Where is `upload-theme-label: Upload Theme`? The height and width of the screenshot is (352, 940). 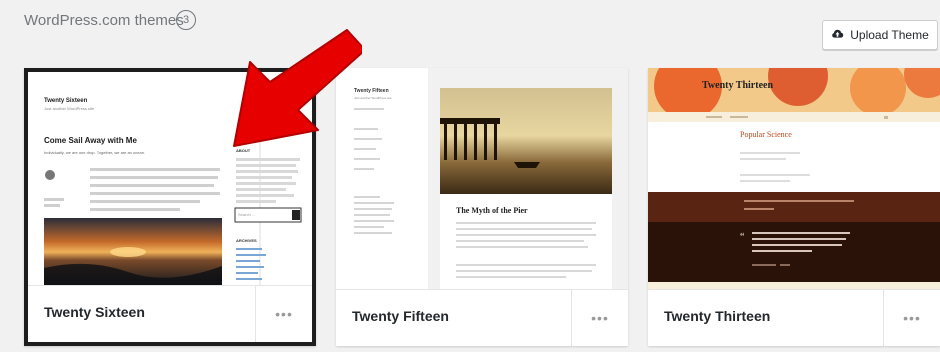 upload-theme-label: Upload Theme is located at coordinates (889, 35).